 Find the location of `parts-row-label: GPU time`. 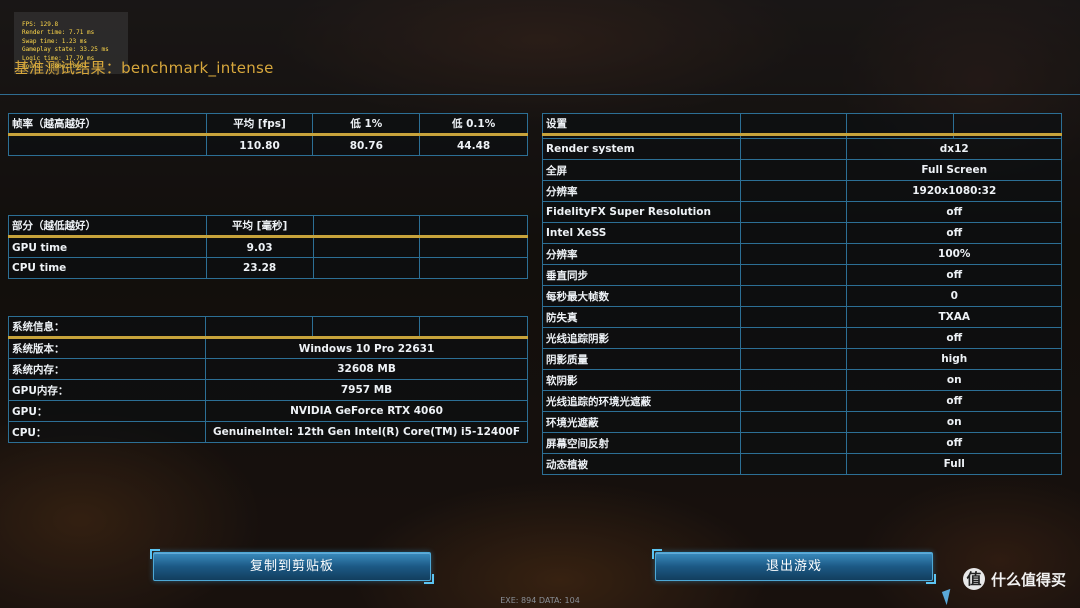

parts-row-label: GPU time is located at coordinates (107, 247).